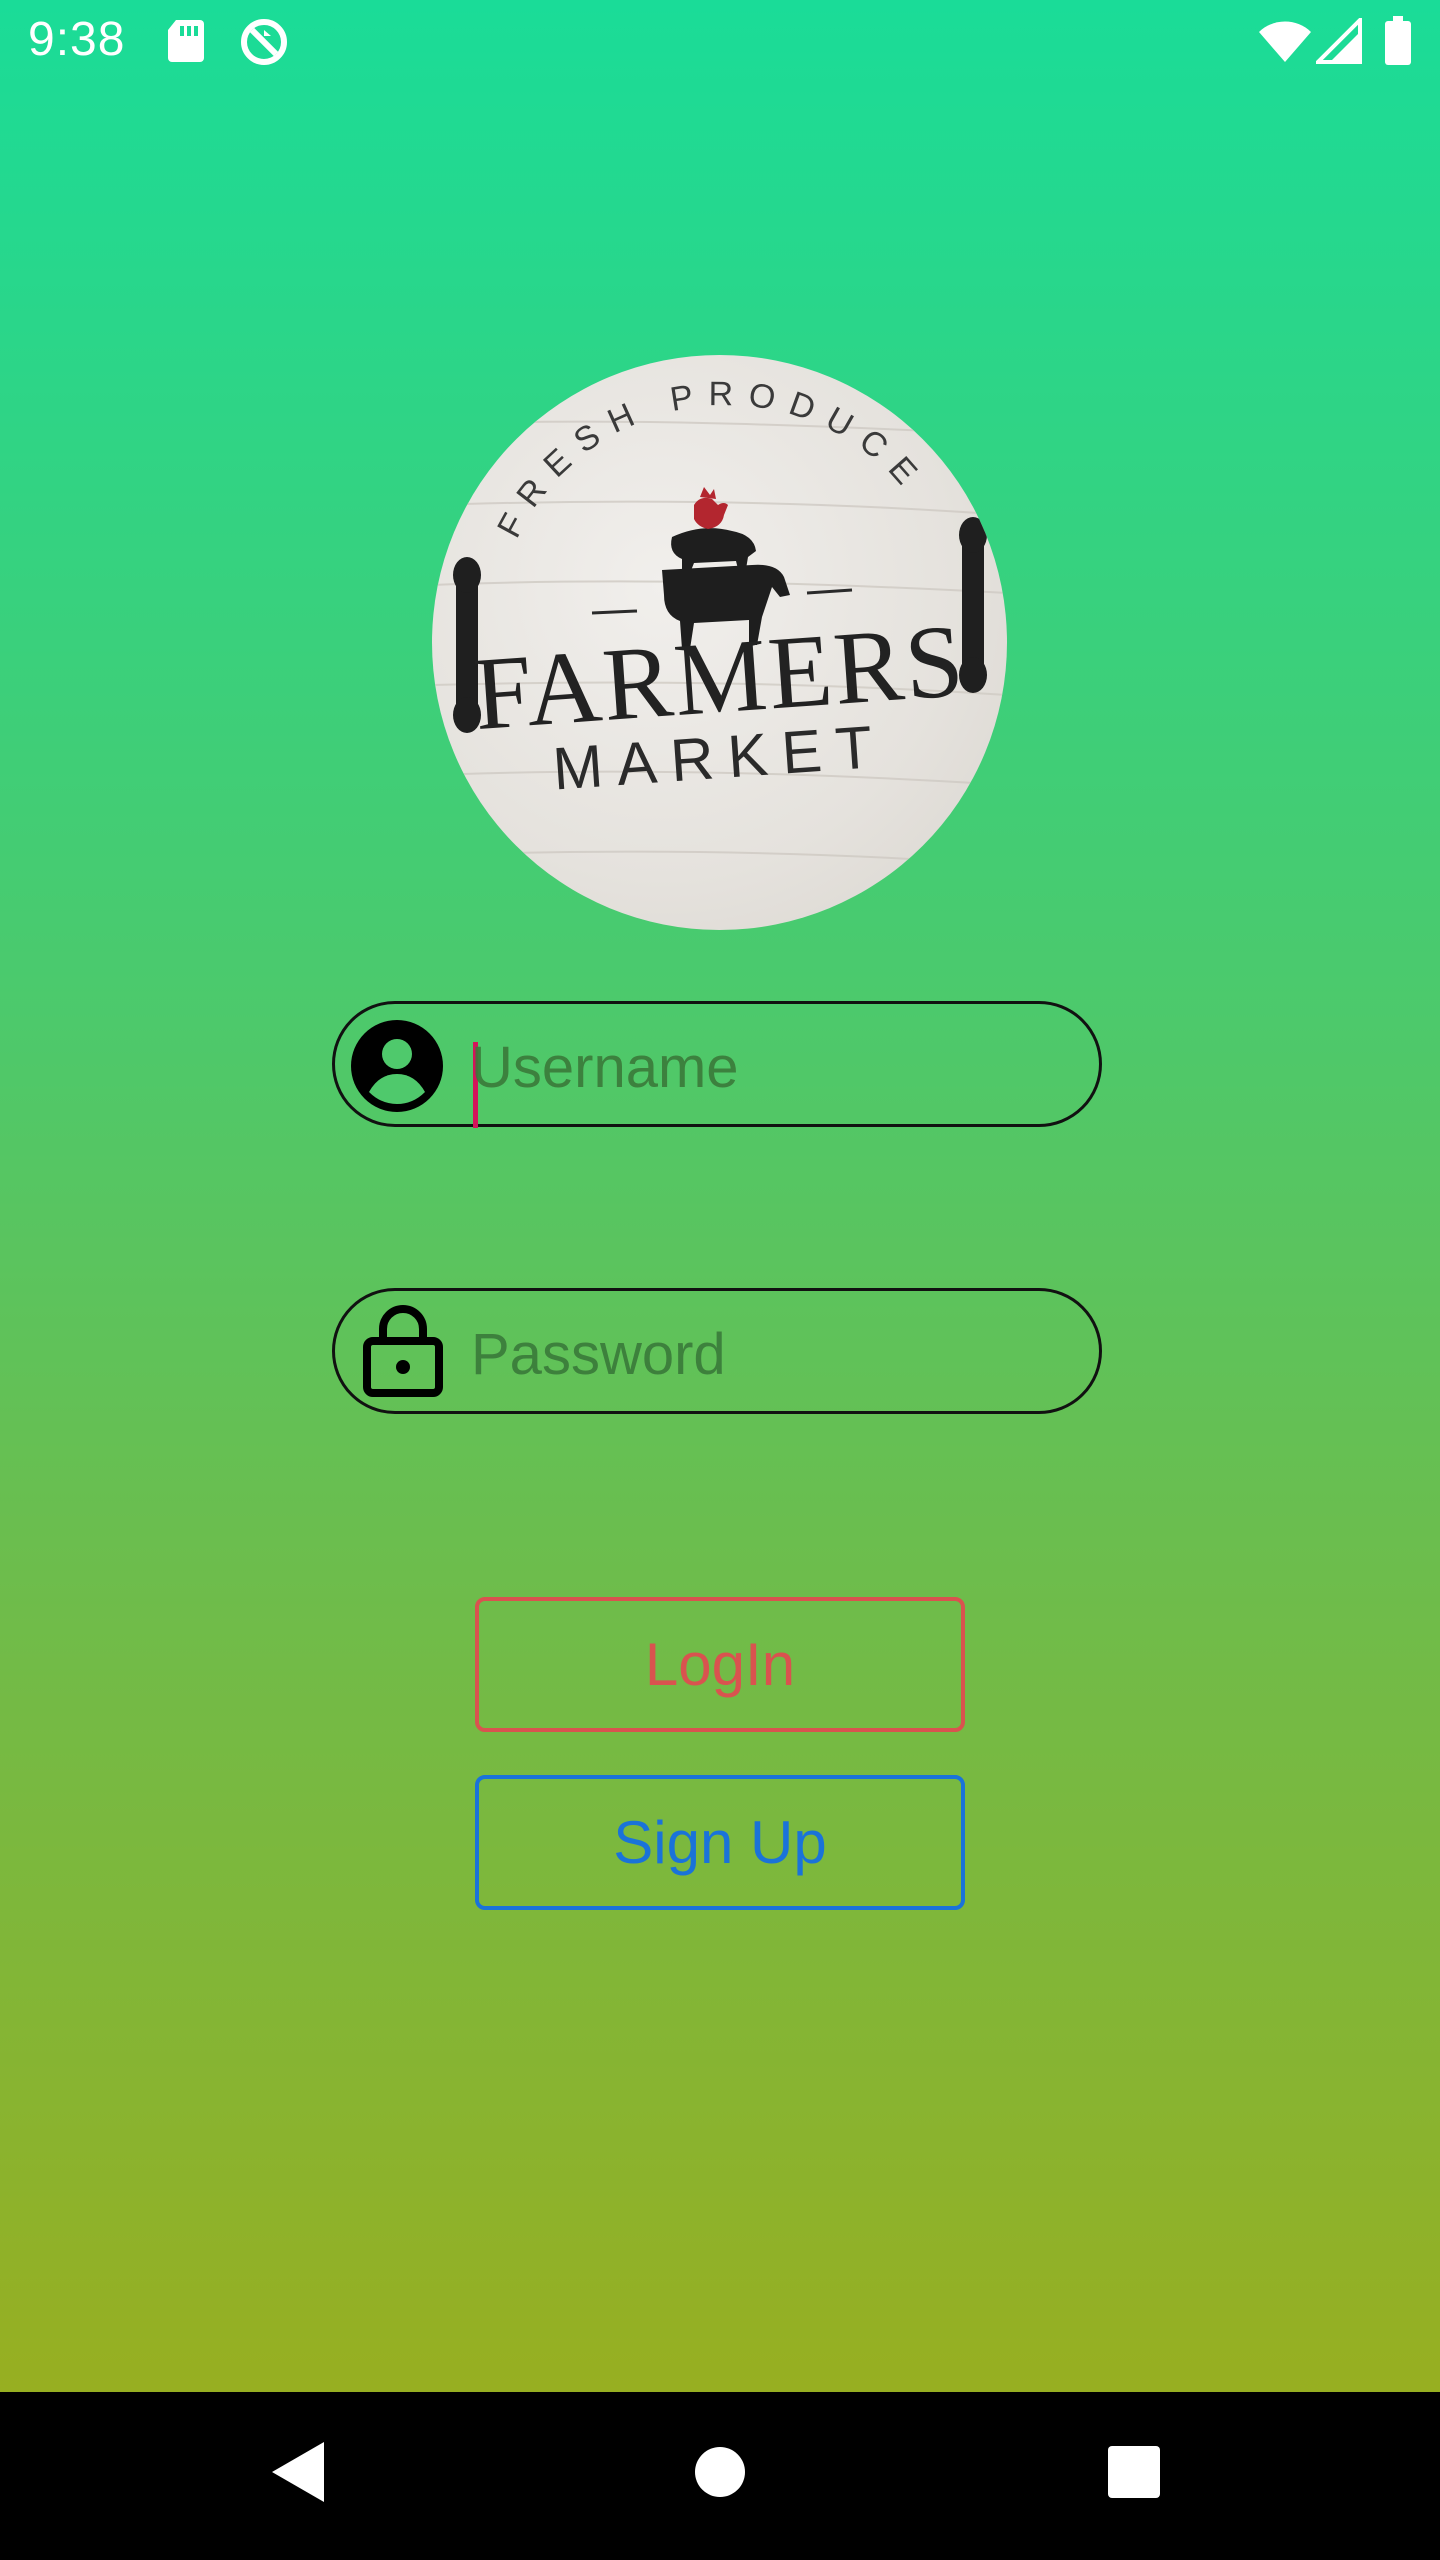  I want to click on home-icon, so click(720, 2474).